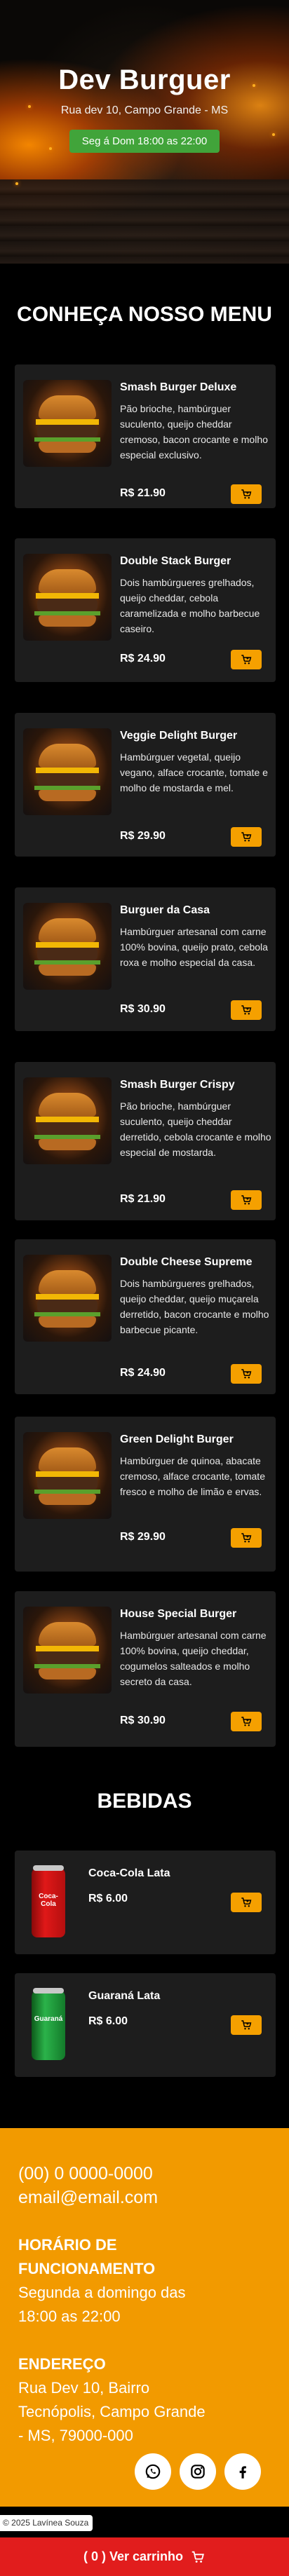 The height and width of the screenshot is (2576, 289). What do you see at coordinates (179, 387) in the screenshot?
I see `menu-item-name: Smash Burger Deluxe` at bounding box center [179, 387].